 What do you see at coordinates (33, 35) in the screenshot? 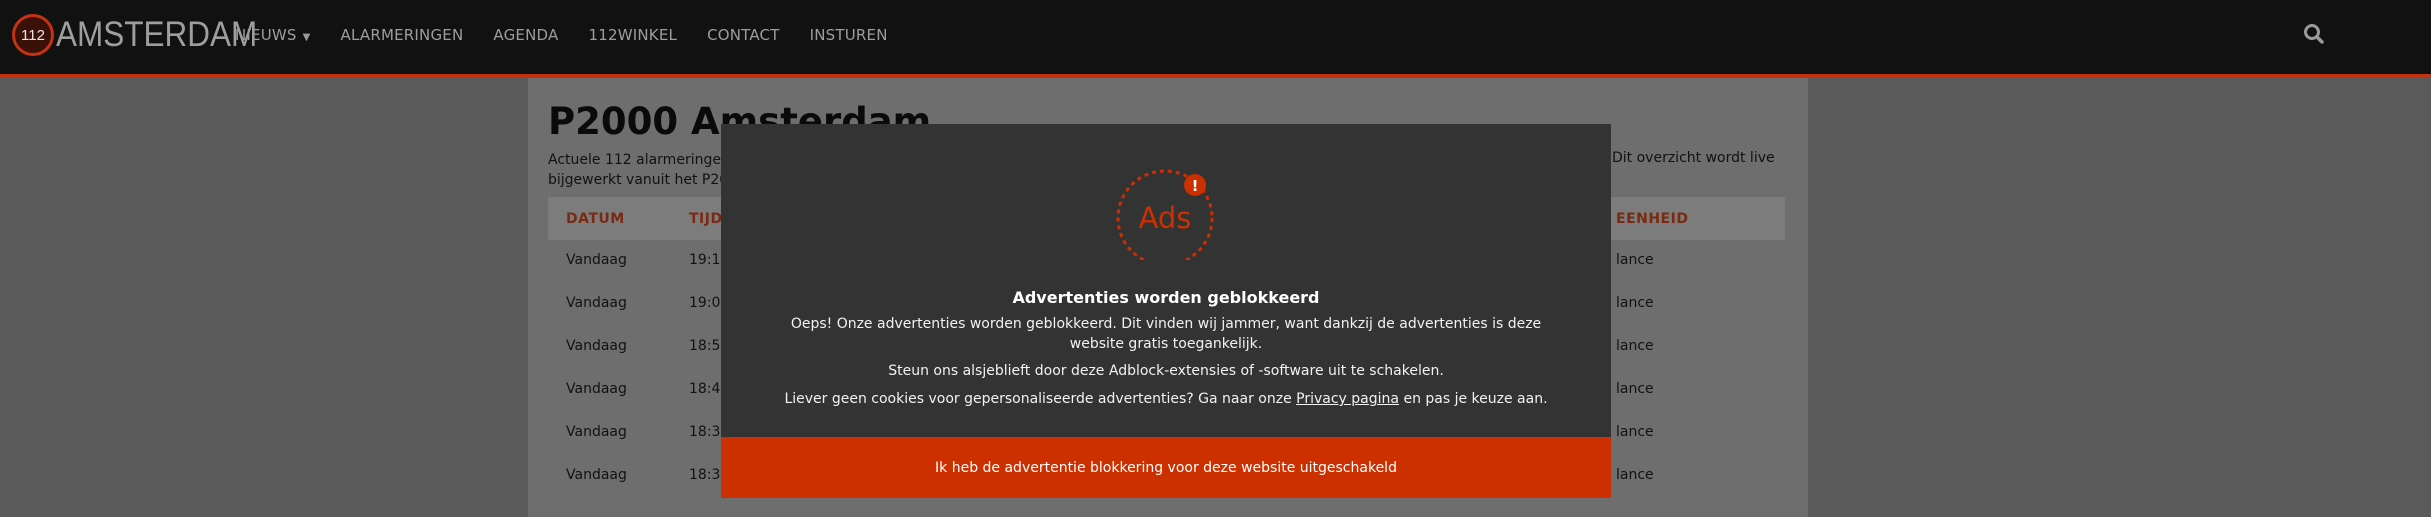
I see `logo-badge: 112` at bounding box center [33, 35].